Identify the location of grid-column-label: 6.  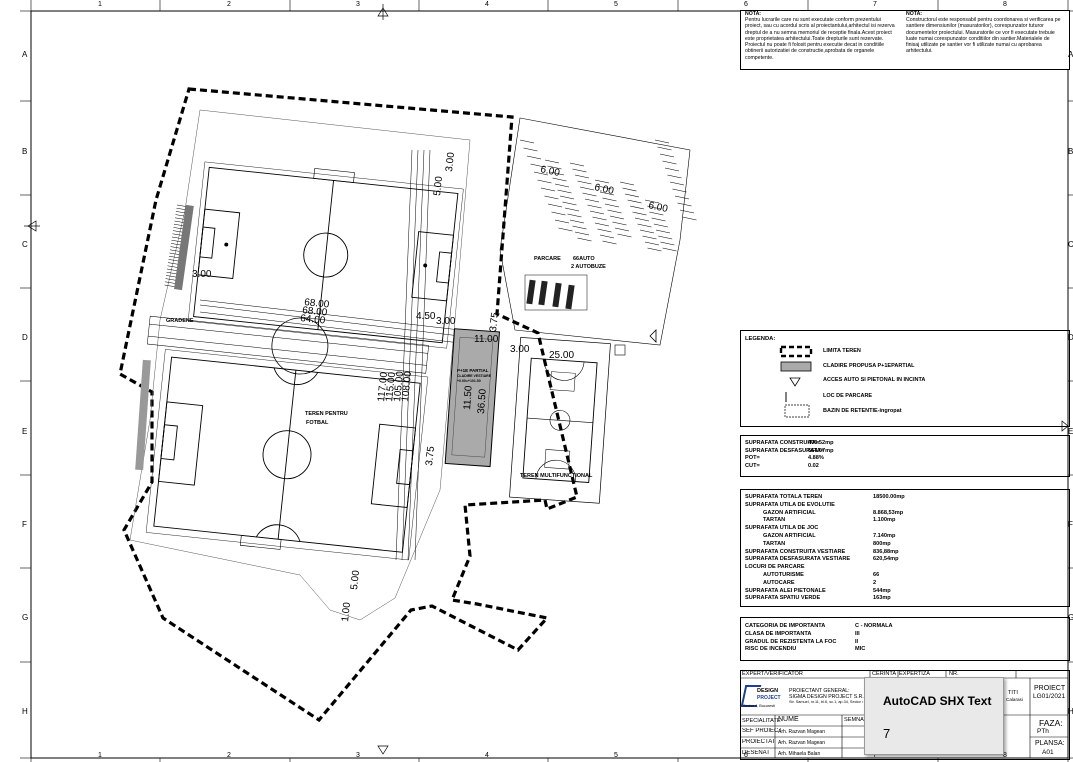
(746, 4).